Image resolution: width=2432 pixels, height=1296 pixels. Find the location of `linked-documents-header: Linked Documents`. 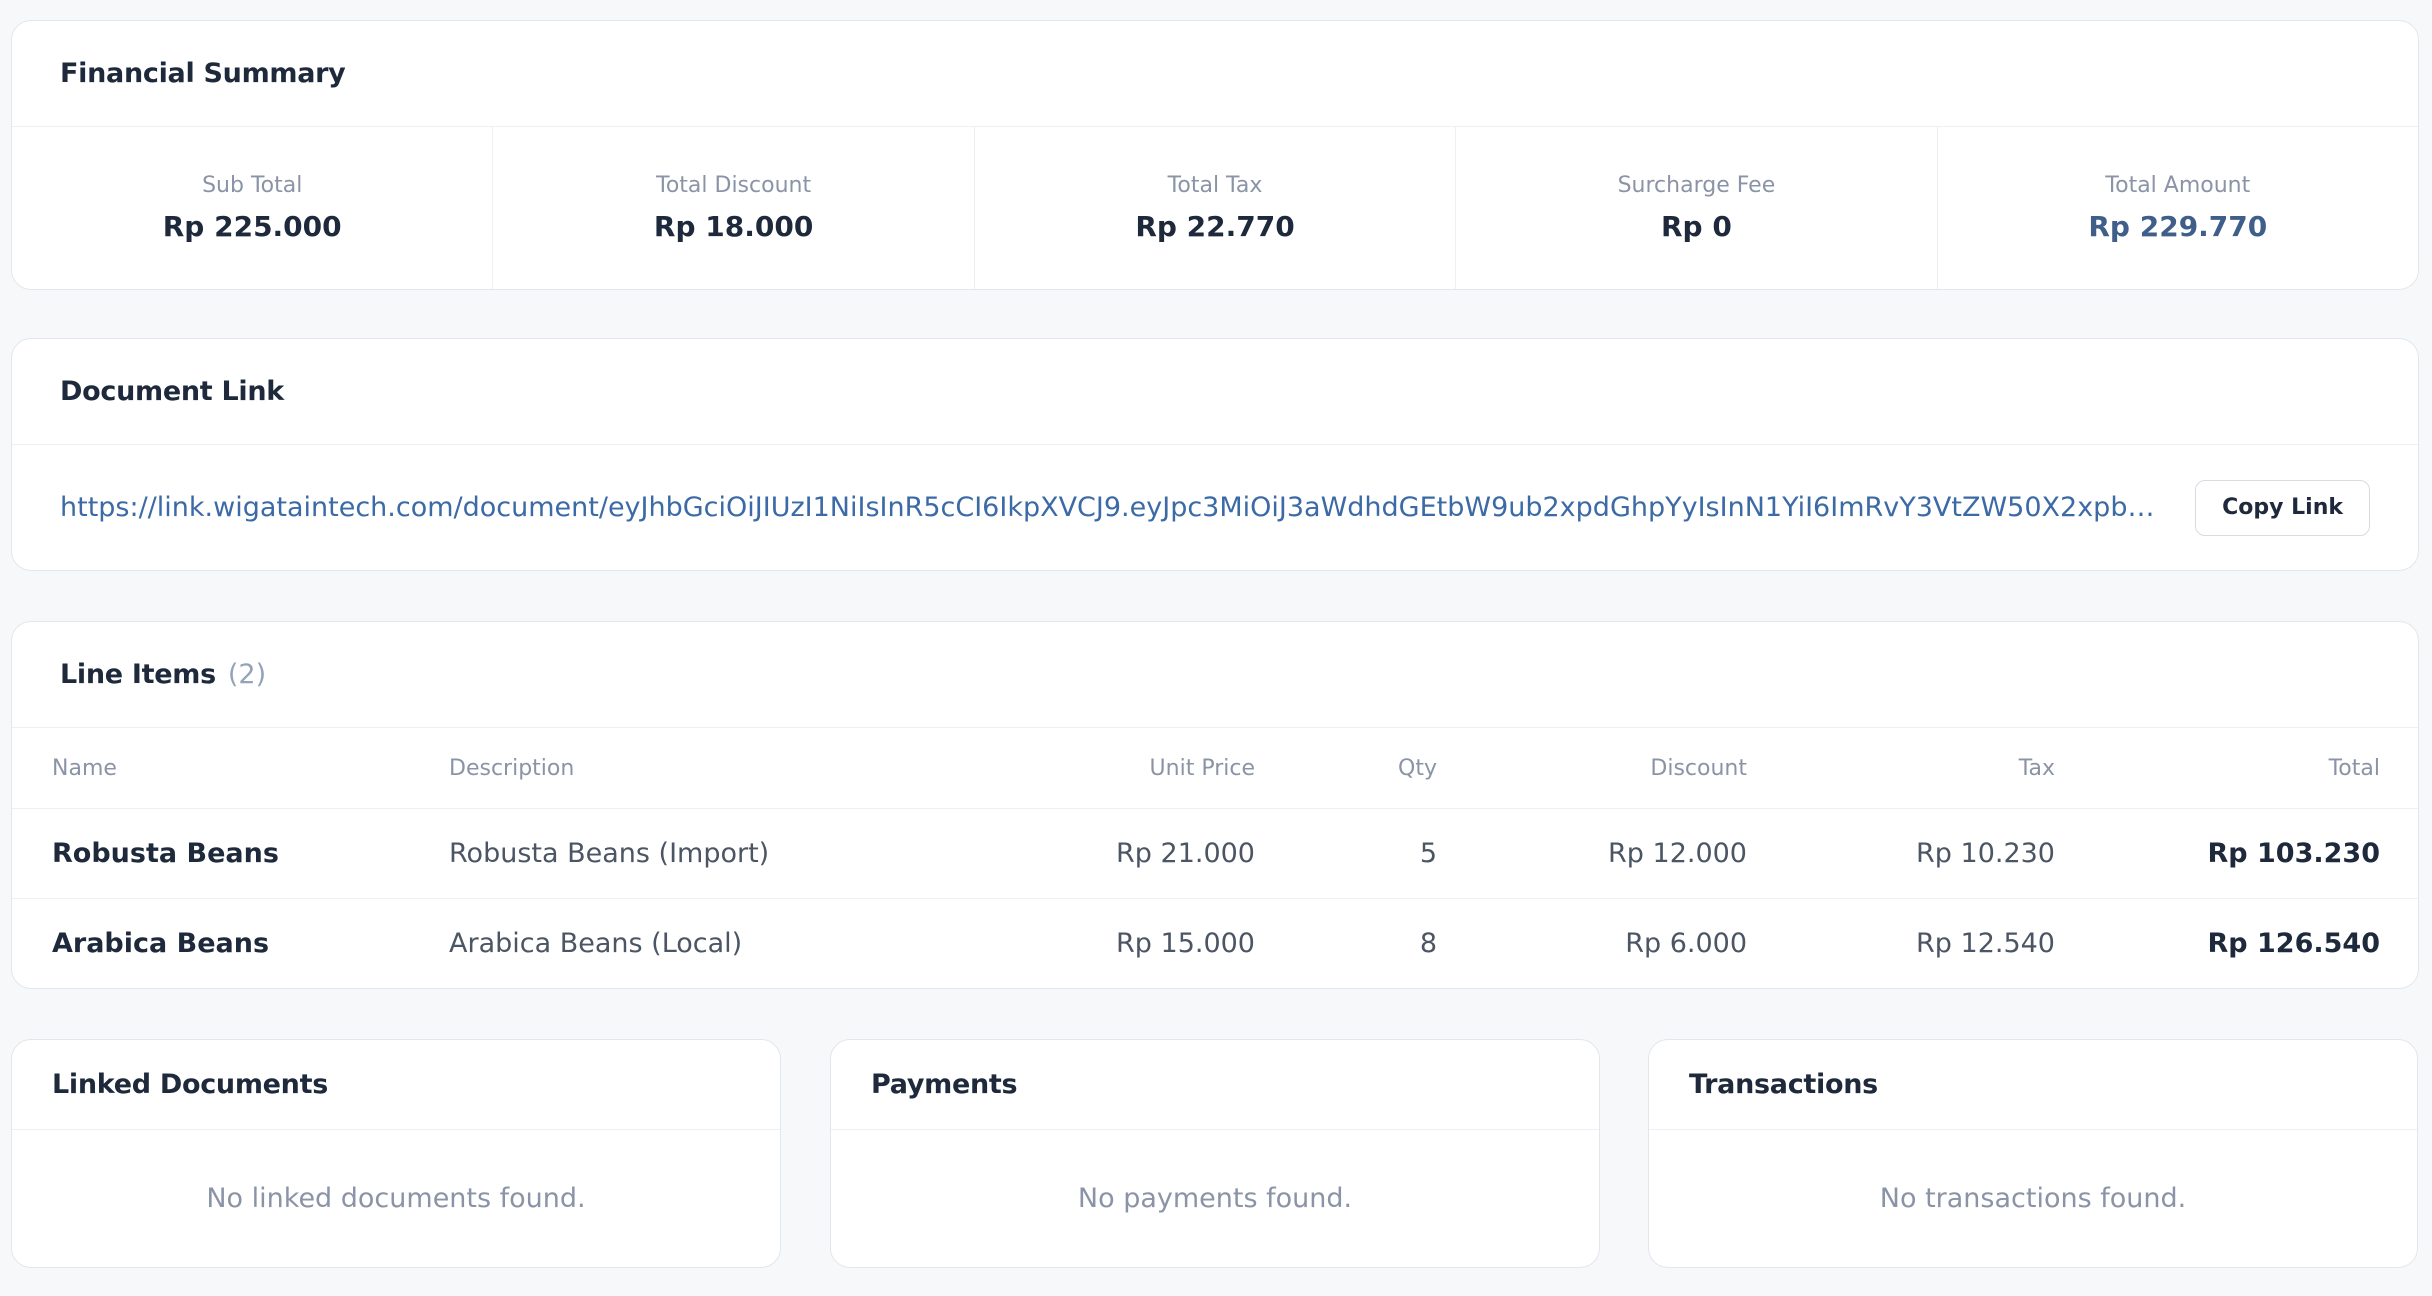

linked-documents-header: Linked Documents is located at coordinates (396, 1085).